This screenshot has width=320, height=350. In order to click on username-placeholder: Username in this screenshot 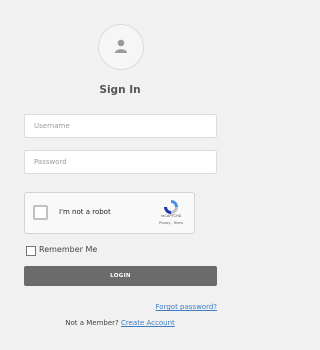, I will do `click(52, 126)`.